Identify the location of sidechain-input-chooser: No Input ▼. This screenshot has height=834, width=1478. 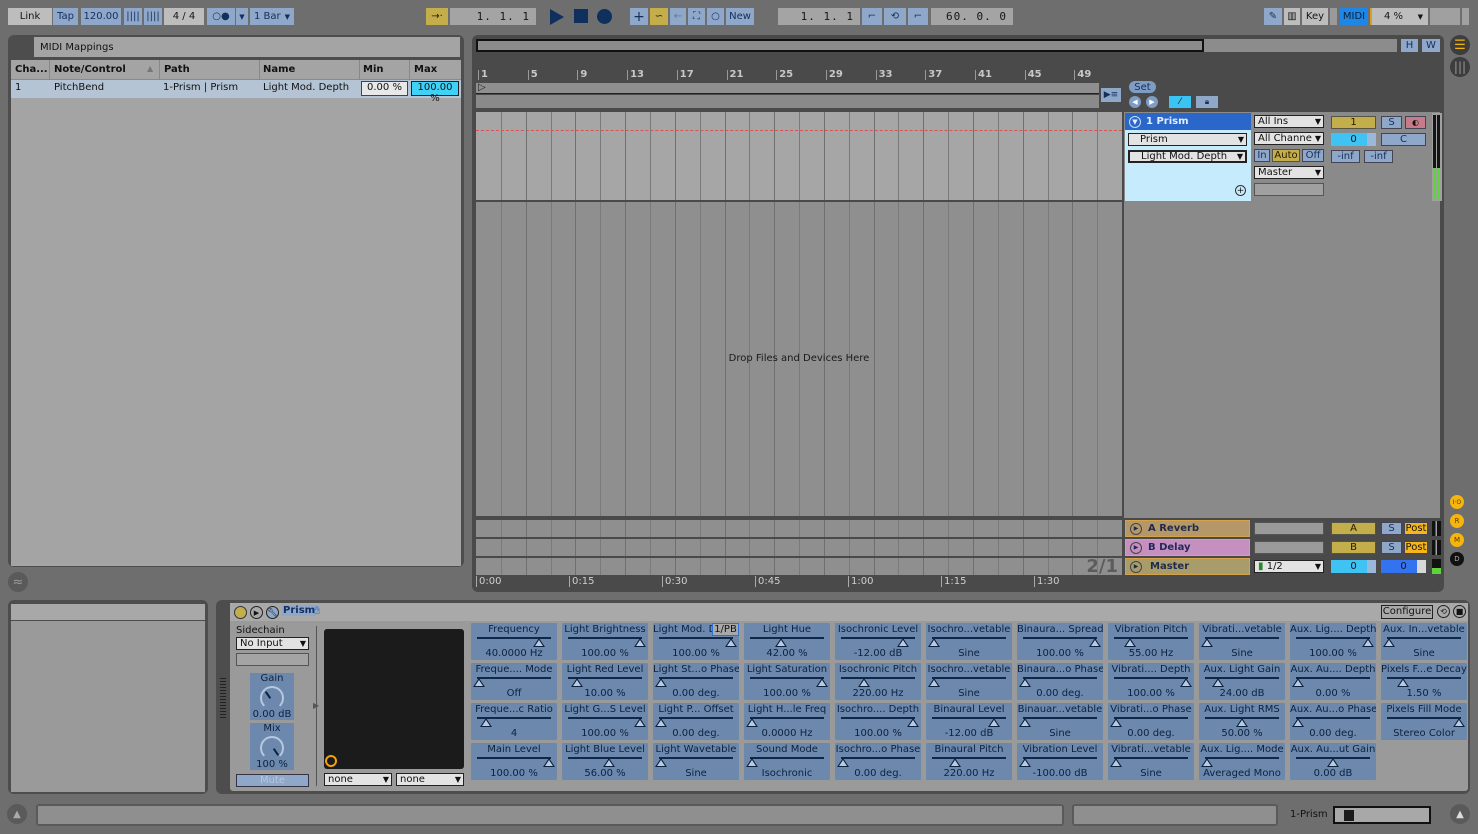
(272, 643).